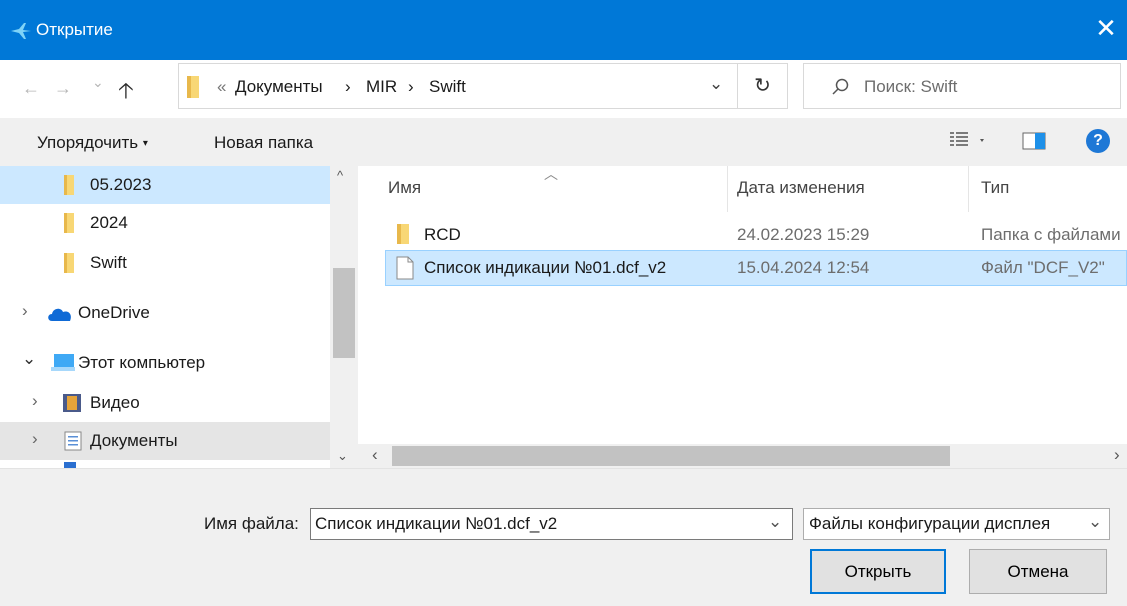  Describe the element at coordinates (108, 262) in the screenshot. I see `sidebar-item-label: Swift` at that location.